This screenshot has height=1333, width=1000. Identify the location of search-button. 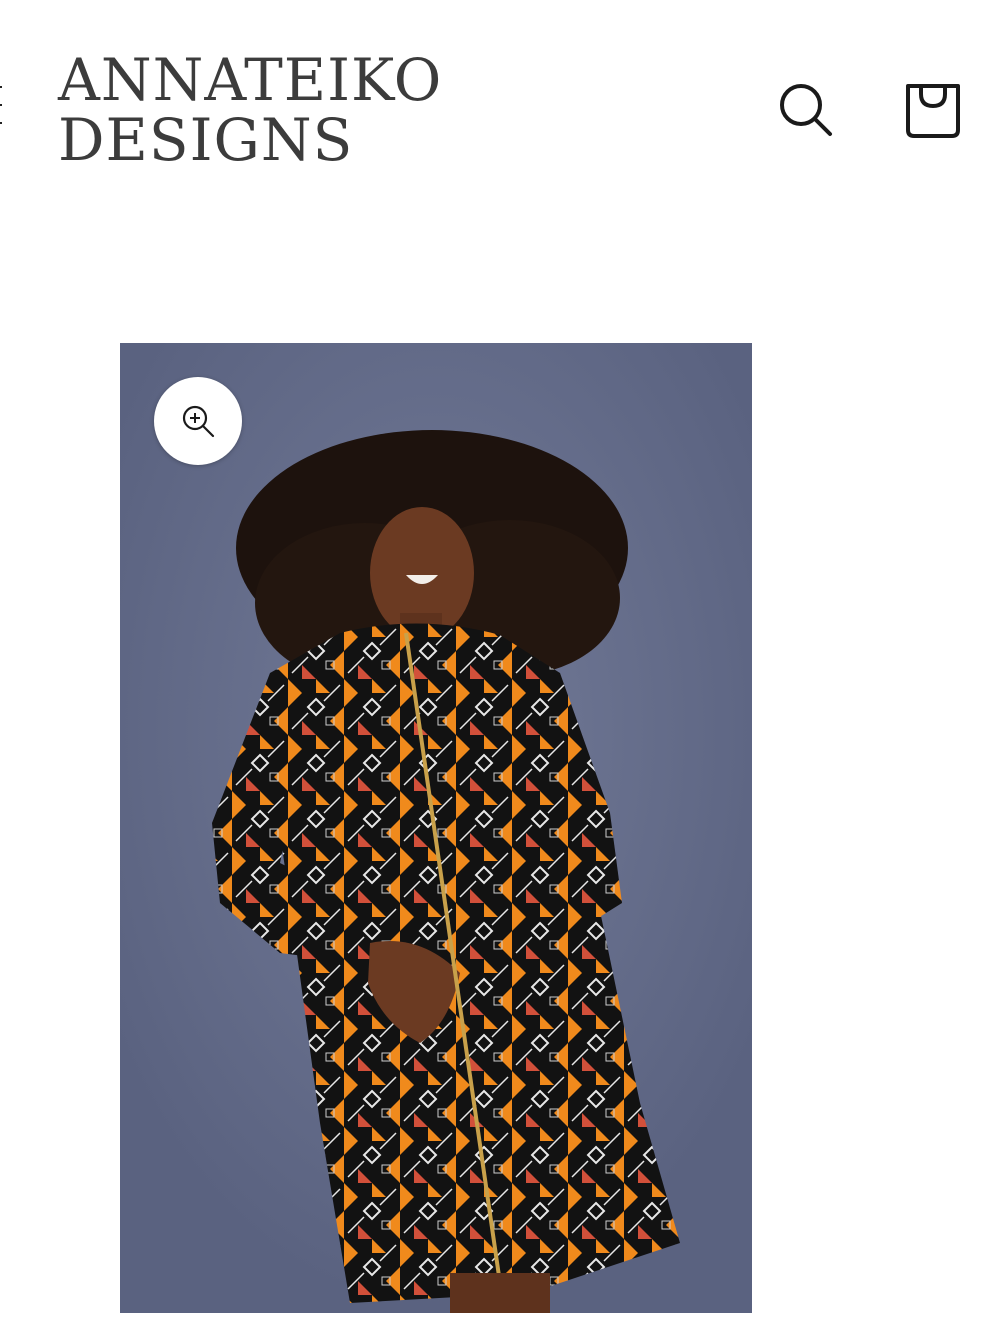
(807, 112).